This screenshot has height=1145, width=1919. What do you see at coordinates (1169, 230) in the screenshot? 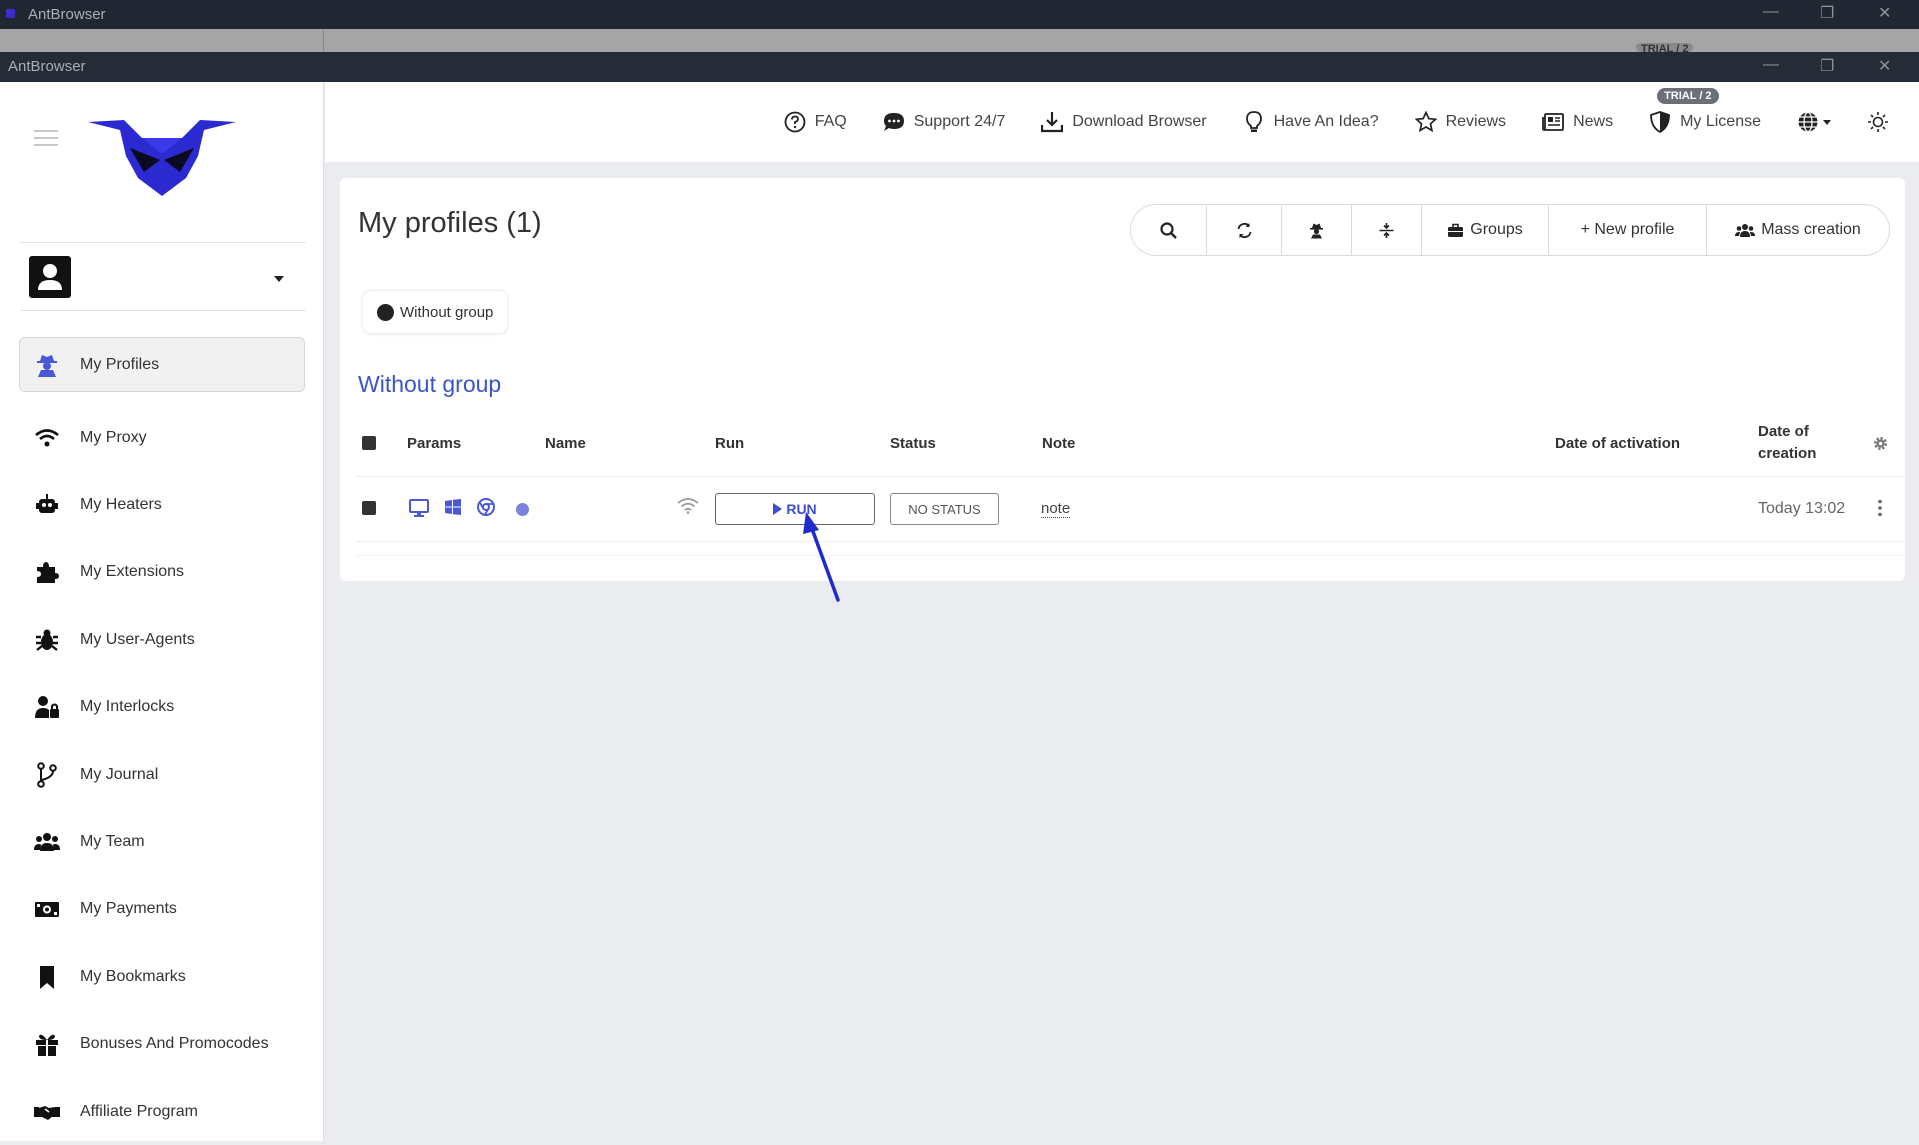
I see `search-button` at bounding box center [1169, 230].